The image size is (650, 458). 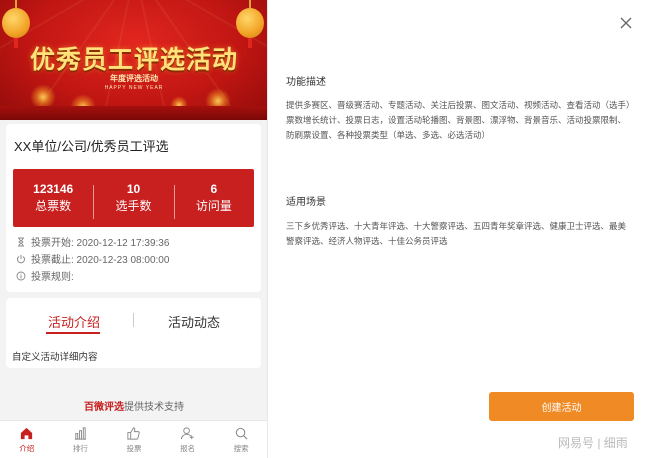 I want to click on stat-value: 6, so click(x=214, y=189).